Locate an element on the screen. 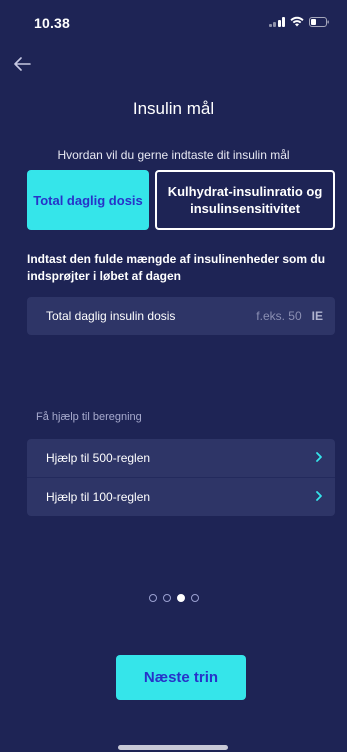  help-100-rule-row: Hjælp til 100-reglen is located at coordinates (181, 497).